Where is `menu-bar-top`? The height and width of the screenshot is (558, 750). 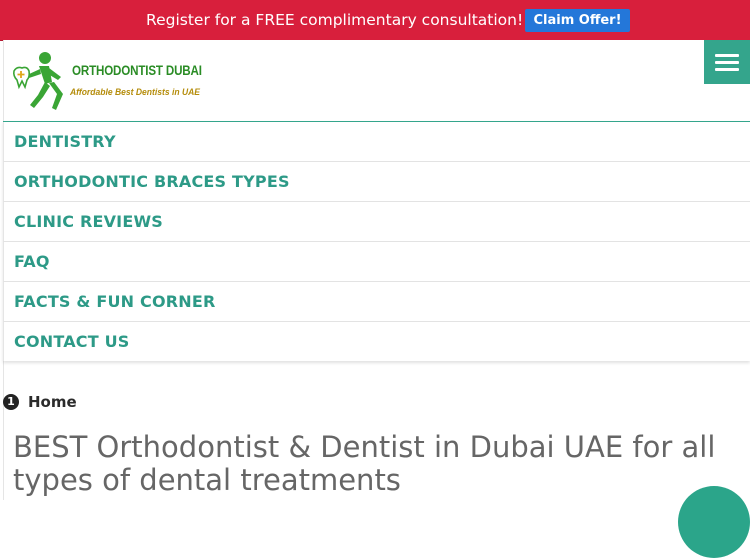 menu-bar-top is located at coordinates (727, 55).